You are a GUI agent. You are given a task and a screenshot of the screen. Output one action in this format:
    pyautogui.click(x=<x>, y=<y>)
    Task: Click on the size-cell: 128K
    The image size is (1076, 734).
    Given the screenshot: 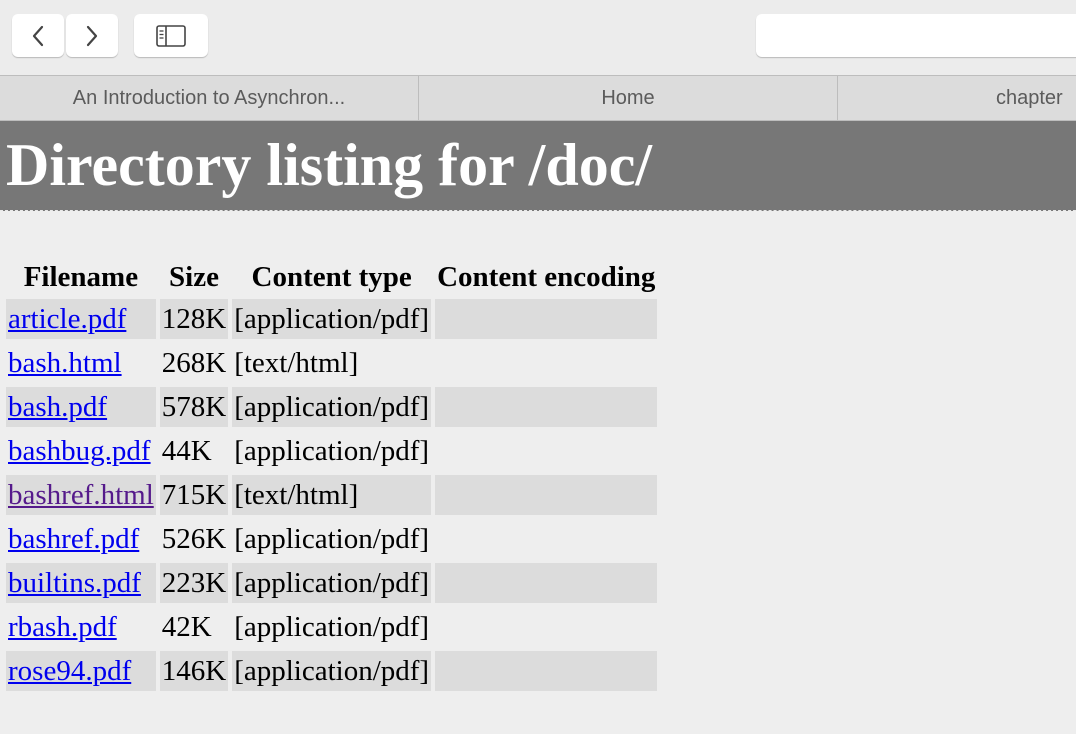 What is the action you would take?
    pyautogui.click(x=194, y=319)
    